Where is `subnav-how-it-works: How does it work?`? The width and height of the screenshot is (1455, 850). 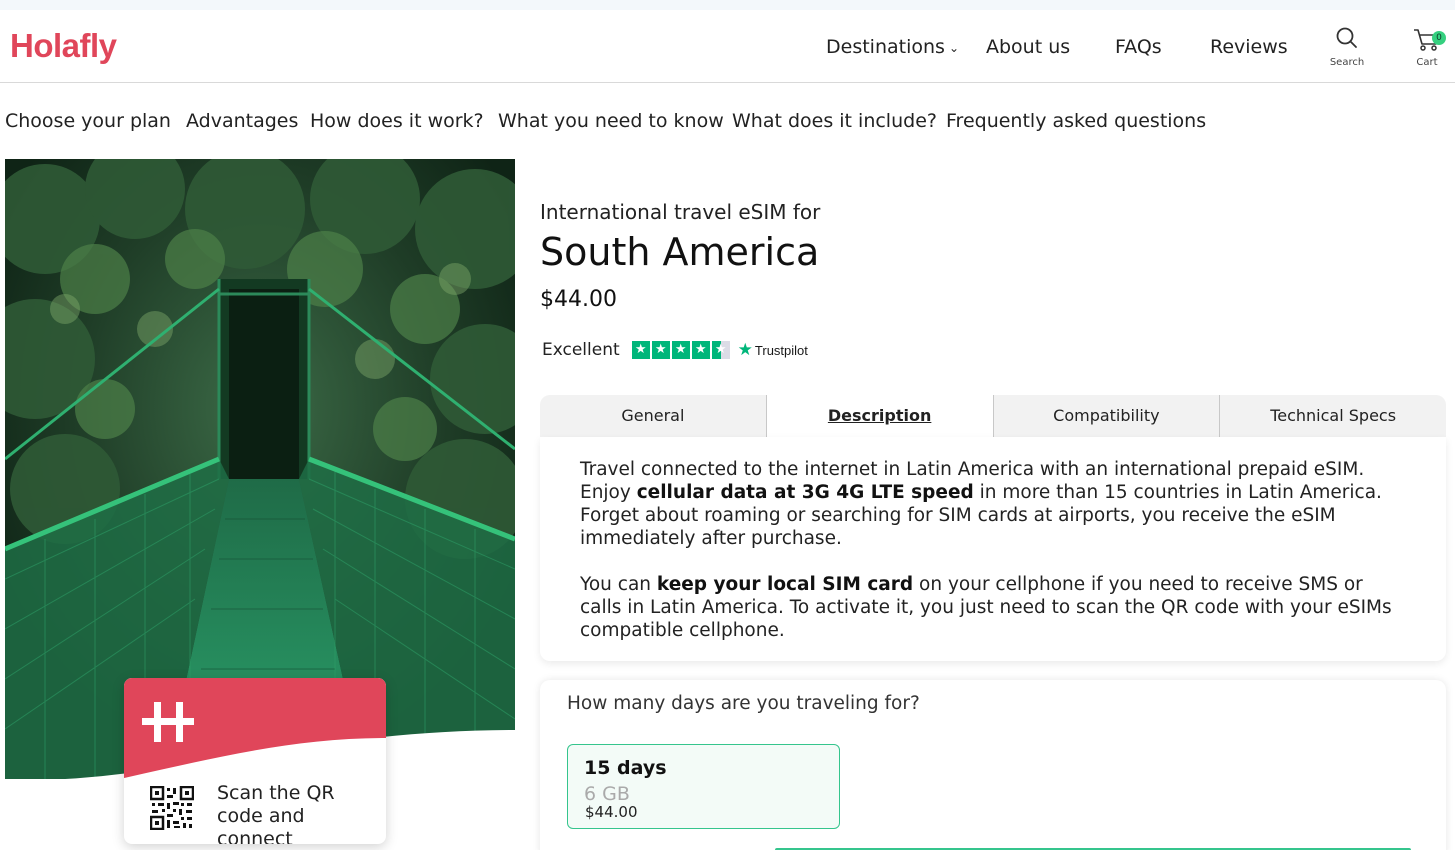 subnav-how-it-works: How does it work? is located at coordinates (397, 121).